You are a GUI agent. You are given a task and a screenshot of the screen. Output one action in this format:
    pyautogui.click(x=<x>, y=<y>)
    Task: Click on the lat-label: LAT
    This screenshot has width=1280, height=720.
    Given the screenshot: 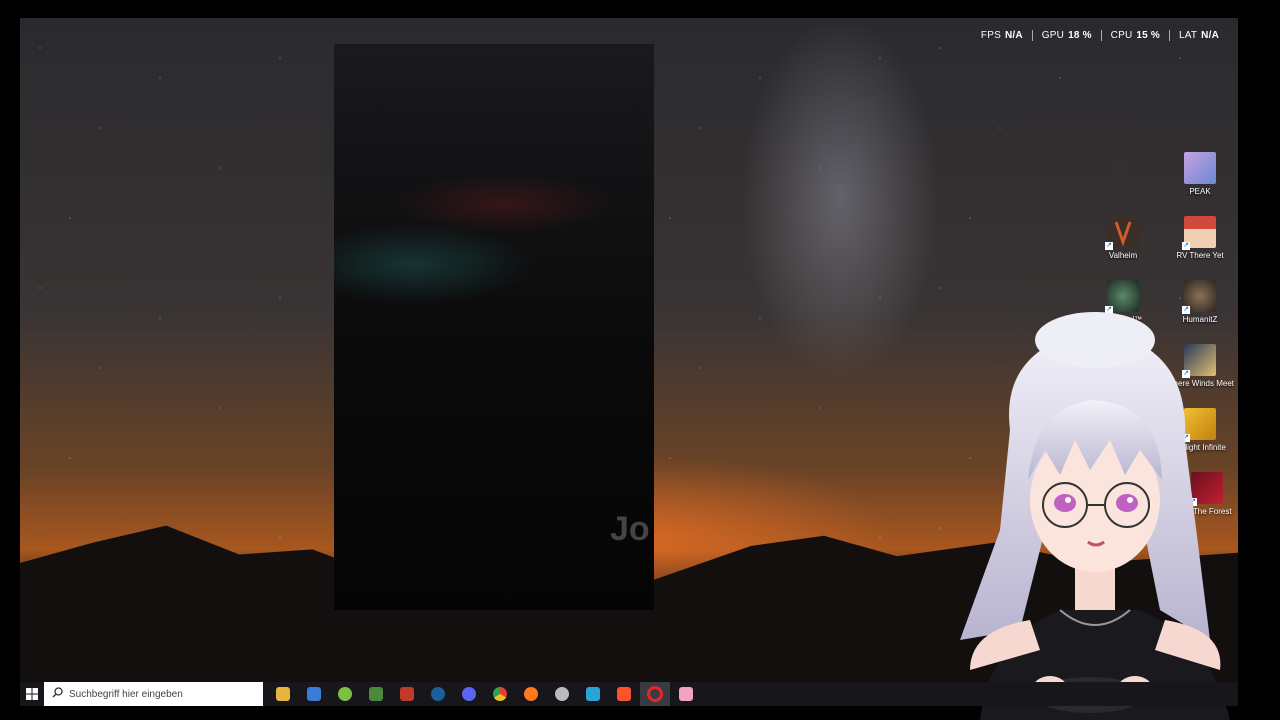 What is the action you would take?
    pyautogui.click(x=1188, y=35)
    